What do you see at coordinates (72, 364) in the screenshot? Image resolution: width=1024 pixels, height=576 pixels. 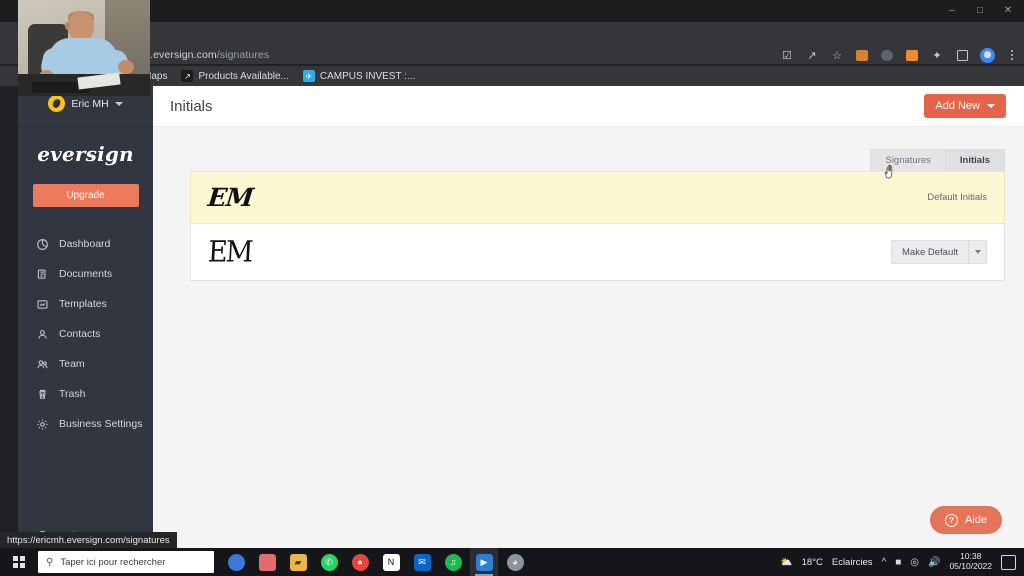 I see `sidebar-item-label: Team` at bounding box center [72, 364].